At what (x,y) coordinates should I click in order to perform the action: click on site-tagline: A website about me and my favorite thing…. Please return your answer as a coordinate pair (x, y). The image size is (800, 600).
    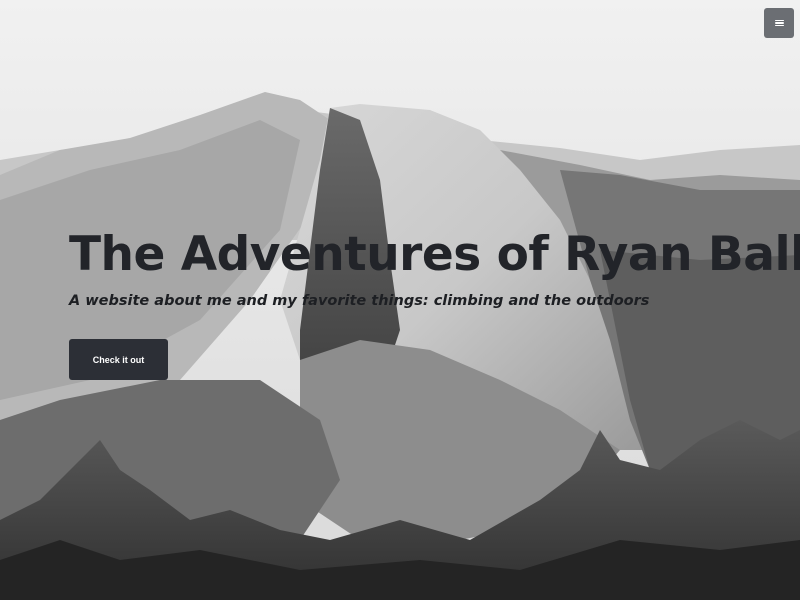
    Looking at the image, I should click on (359, 301).